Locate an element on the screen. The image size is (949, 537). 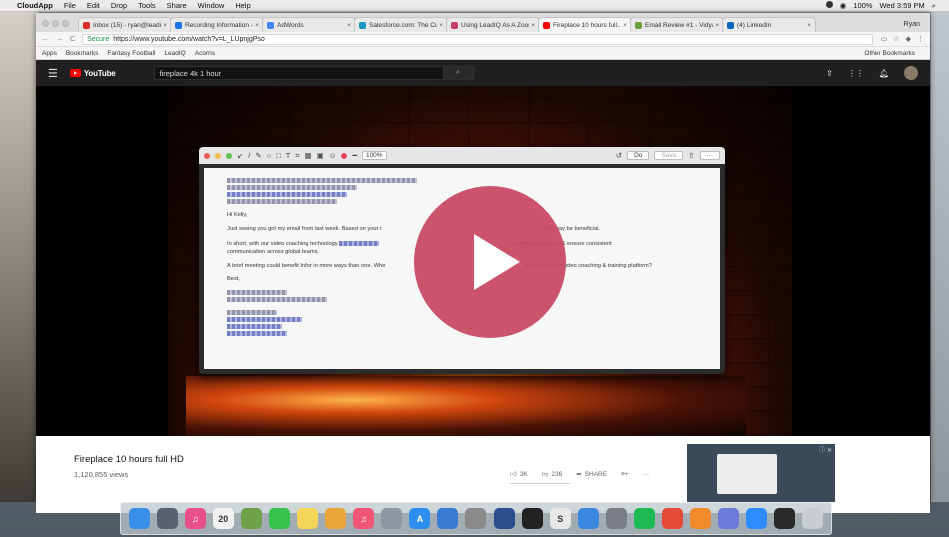
emoji-tool-icon: ☺ is located at coordinates (333, 155).